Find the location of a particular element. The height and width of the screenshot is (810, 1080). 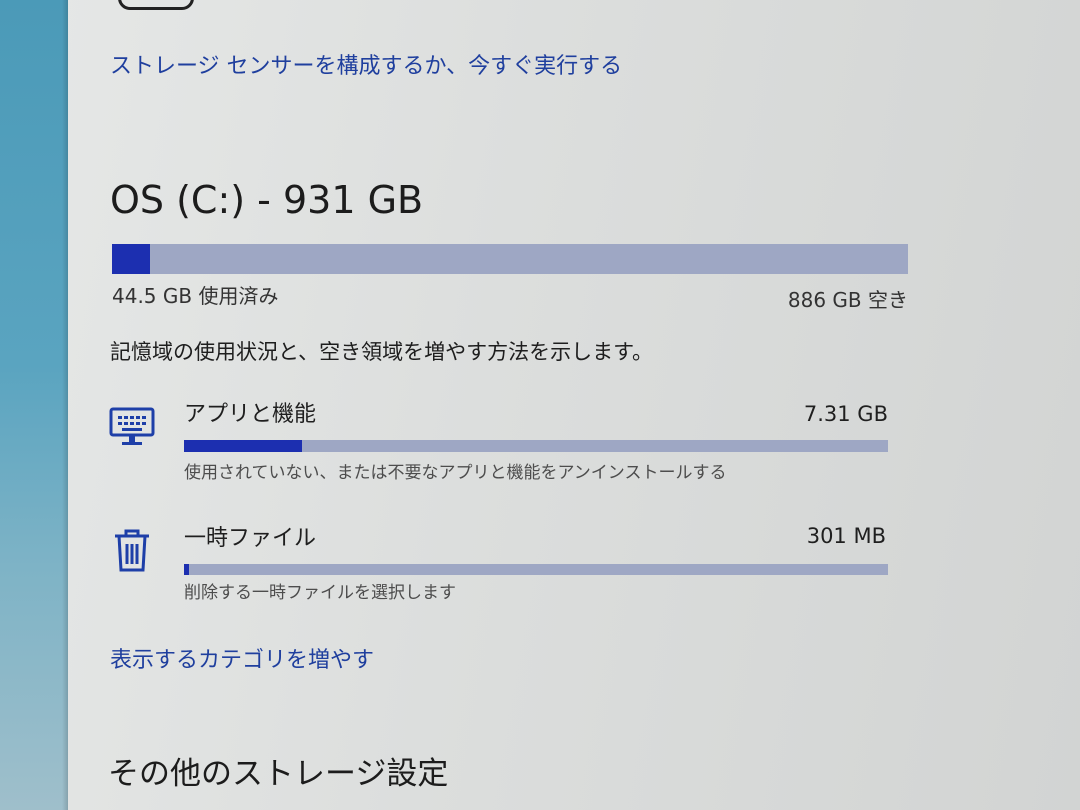

other-storage-settings-heading: その他のストレージ設定 is located at coordinates (278, 774).